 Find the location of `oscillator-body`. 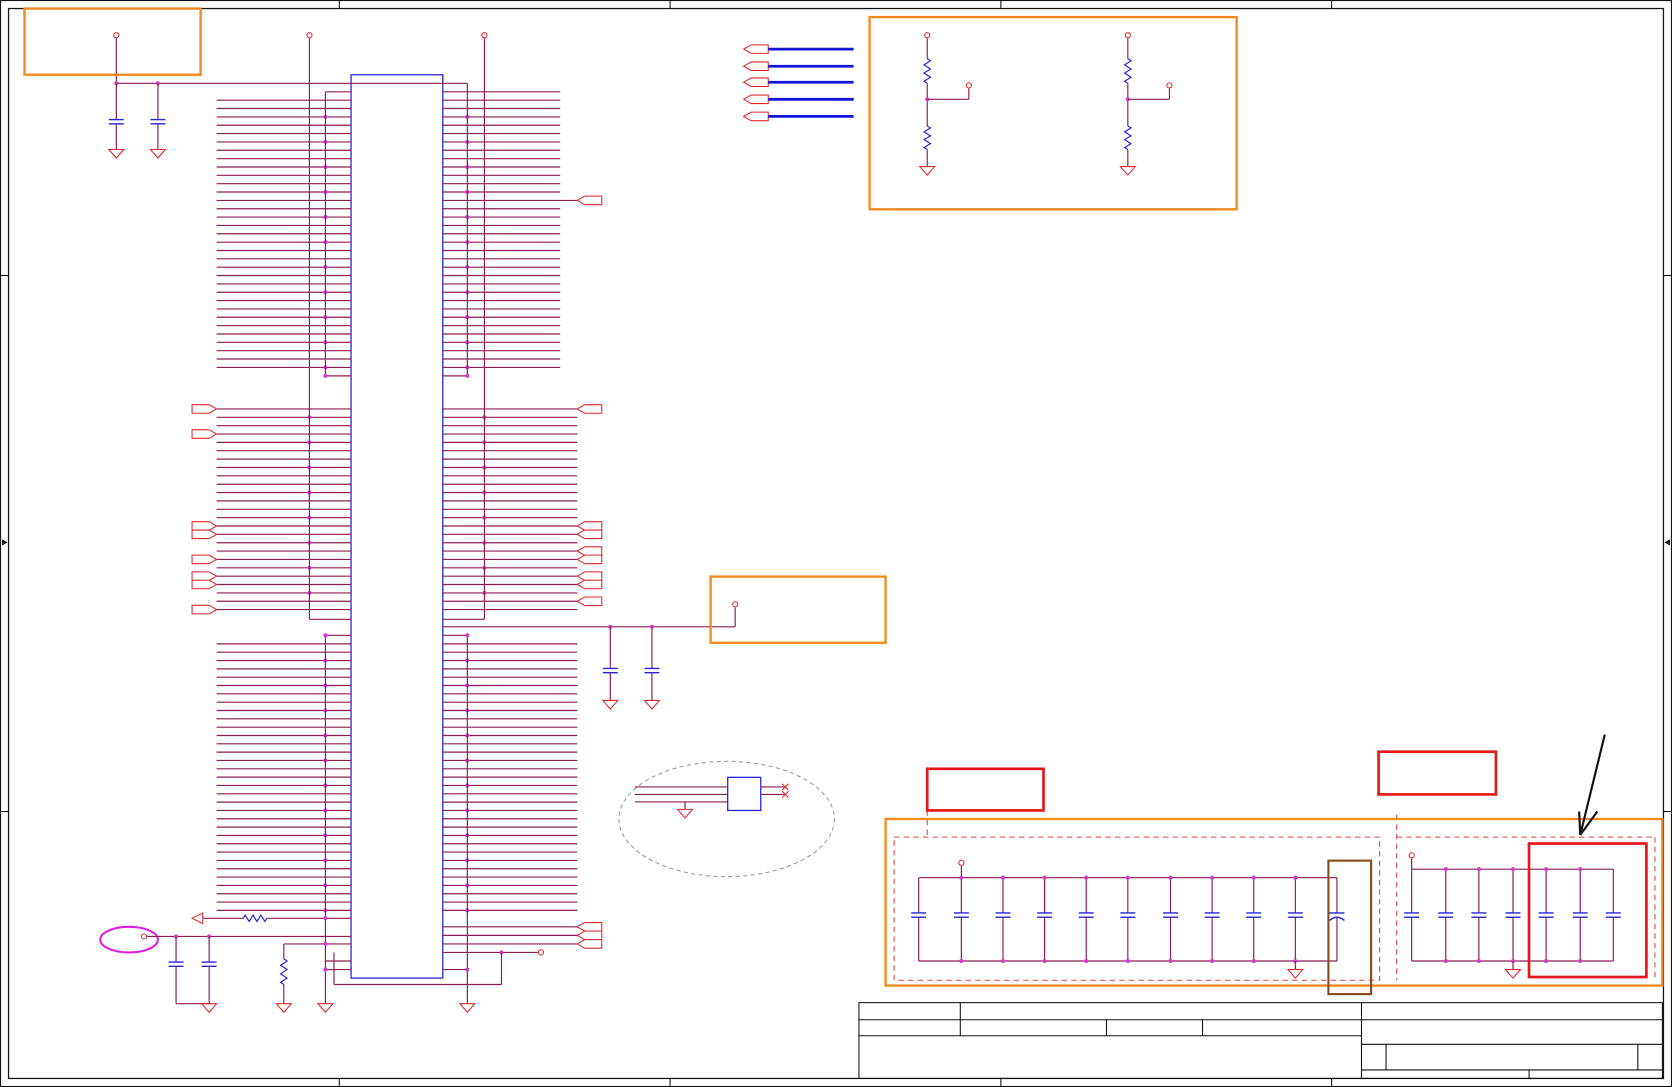

oscillator-body is located at coordinates (744, 794).